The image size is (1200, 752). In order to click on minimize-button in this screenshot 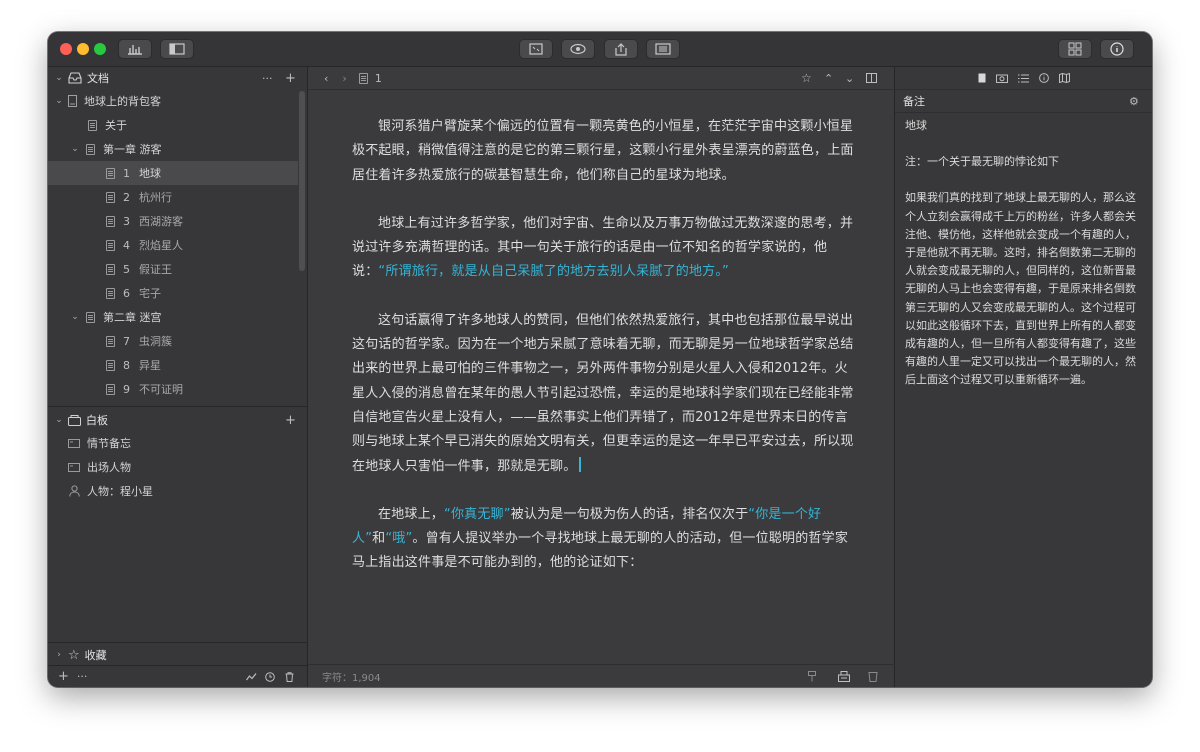, I will do `click(83, 49)`.